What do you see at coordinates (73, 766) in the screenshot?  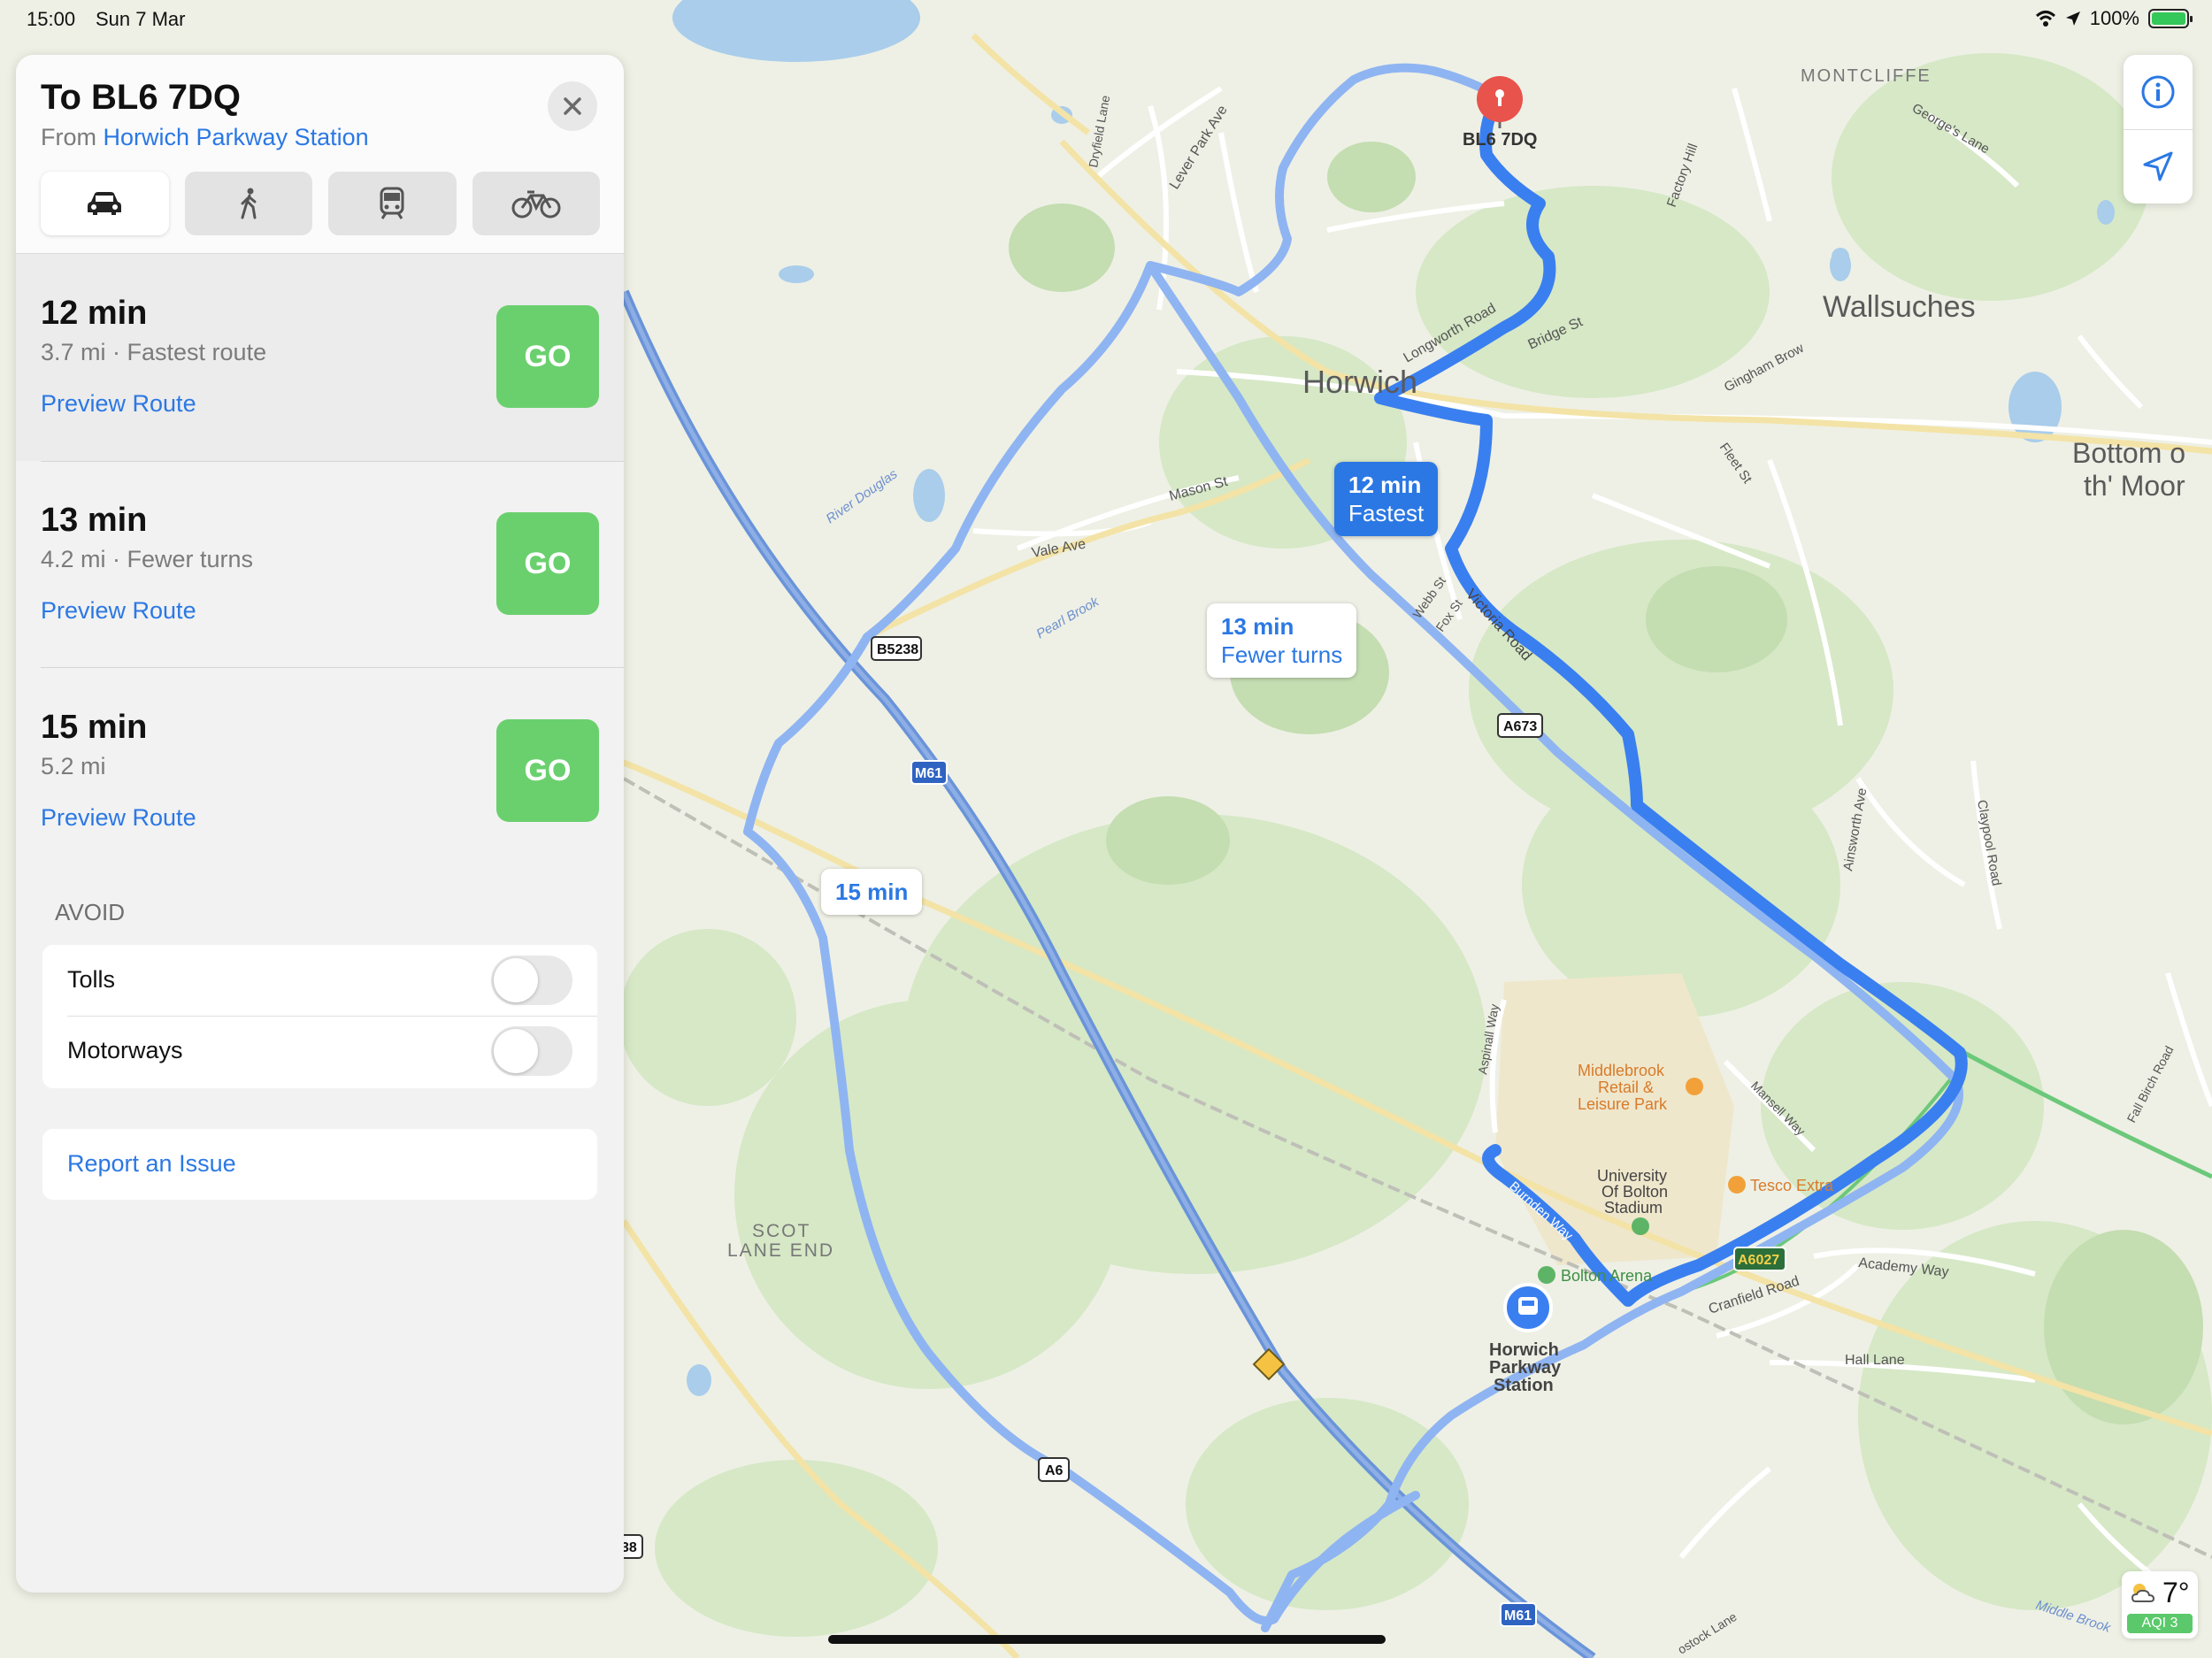 I see `route-details: 5.2 mi` at bounding box center [73, 766].